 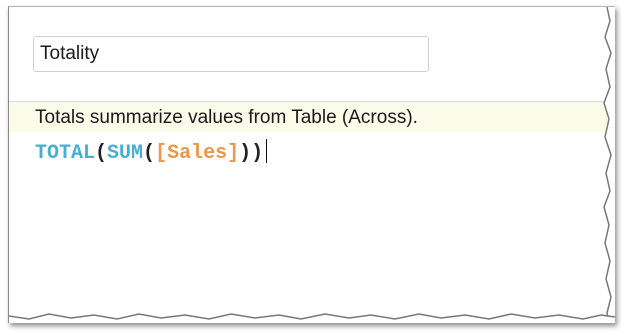 What do you see at coordinates (65, 153) in the screenshot?
I see `formula-token-total: TOTAL` at bounding box center [65, 153].